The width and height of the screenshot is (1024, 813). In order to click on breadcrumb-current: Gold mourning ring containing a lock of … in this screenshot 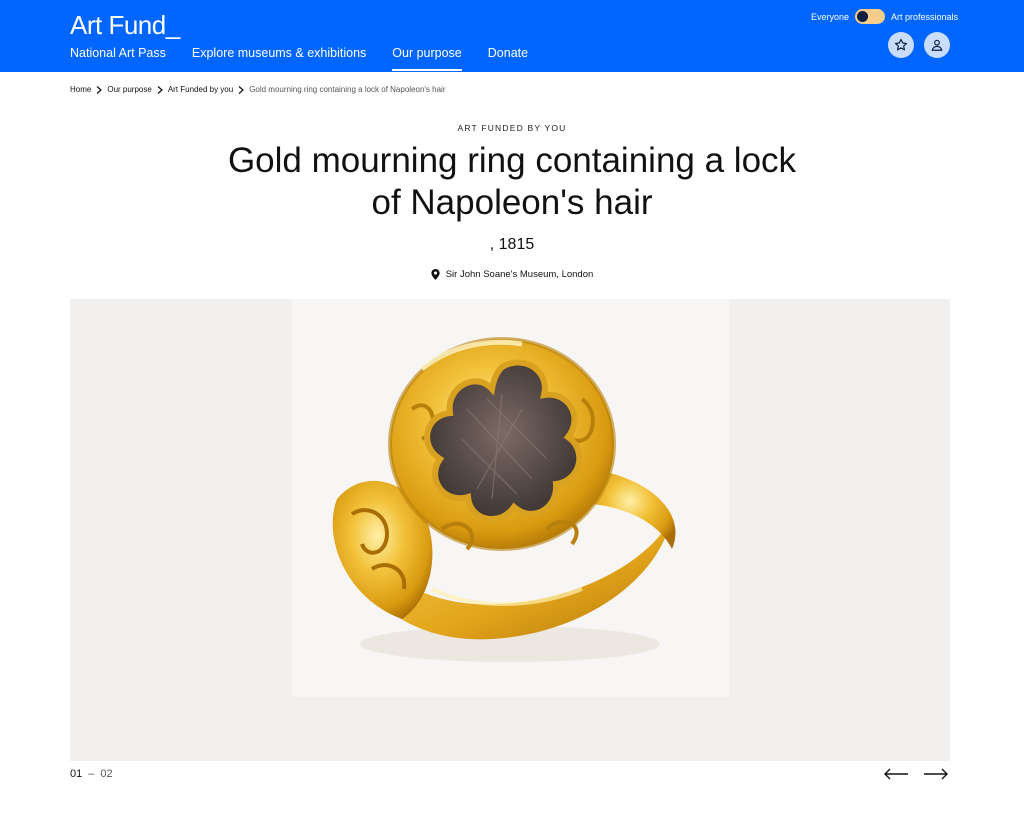, I will do `click(347, 89)`.